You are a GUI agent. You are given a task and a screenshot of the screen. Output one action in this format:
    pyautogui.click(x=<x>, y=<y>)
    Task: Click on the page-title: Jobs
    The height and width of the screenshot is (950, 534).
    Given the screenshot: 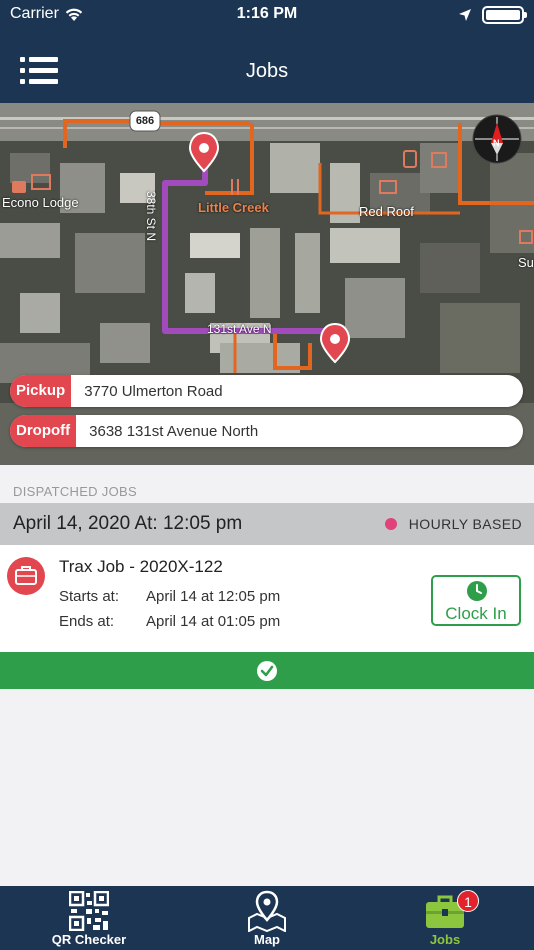 What is the action you would take?
    pyautogui.click(x=267, y=71)
    